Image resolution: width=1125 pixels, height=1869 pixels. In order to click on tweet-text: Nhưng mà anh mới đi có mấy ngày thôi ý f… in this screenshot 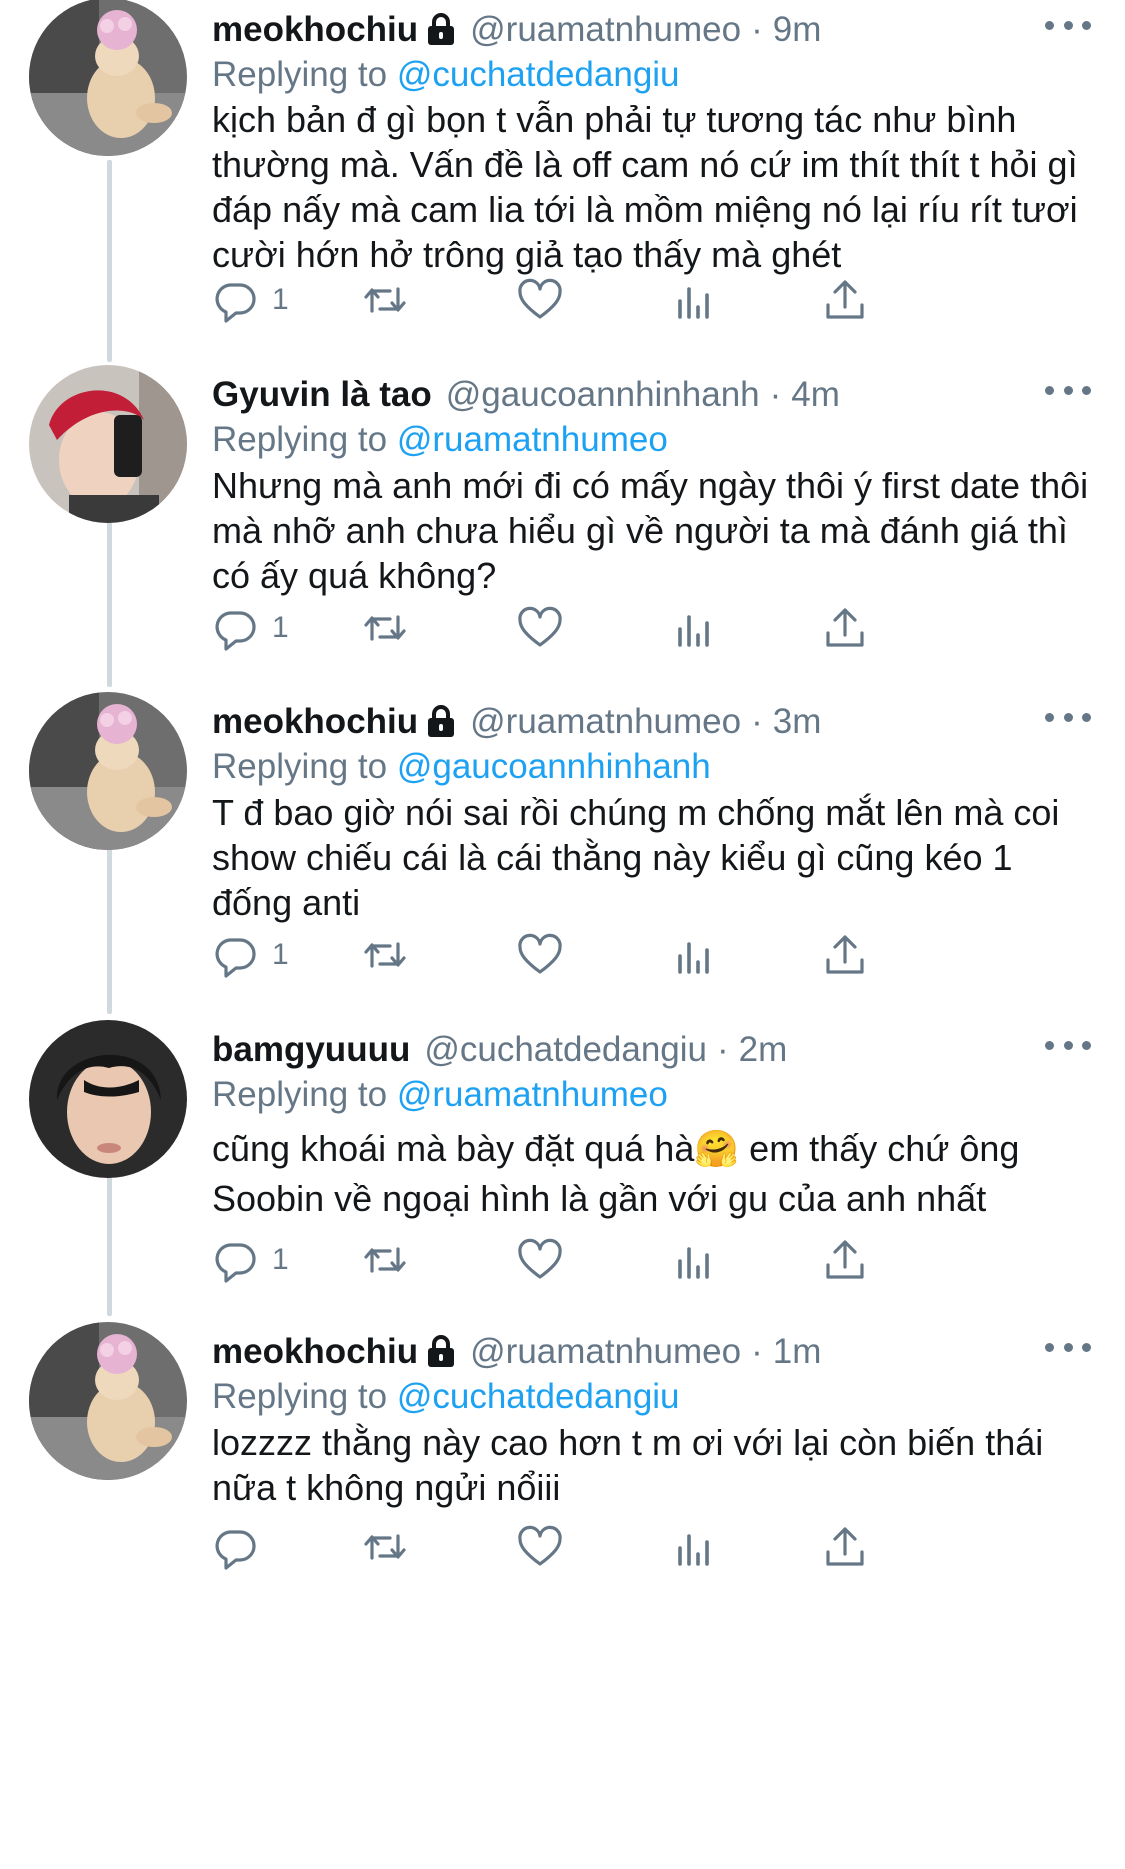, I will do `click(650, 530)`.